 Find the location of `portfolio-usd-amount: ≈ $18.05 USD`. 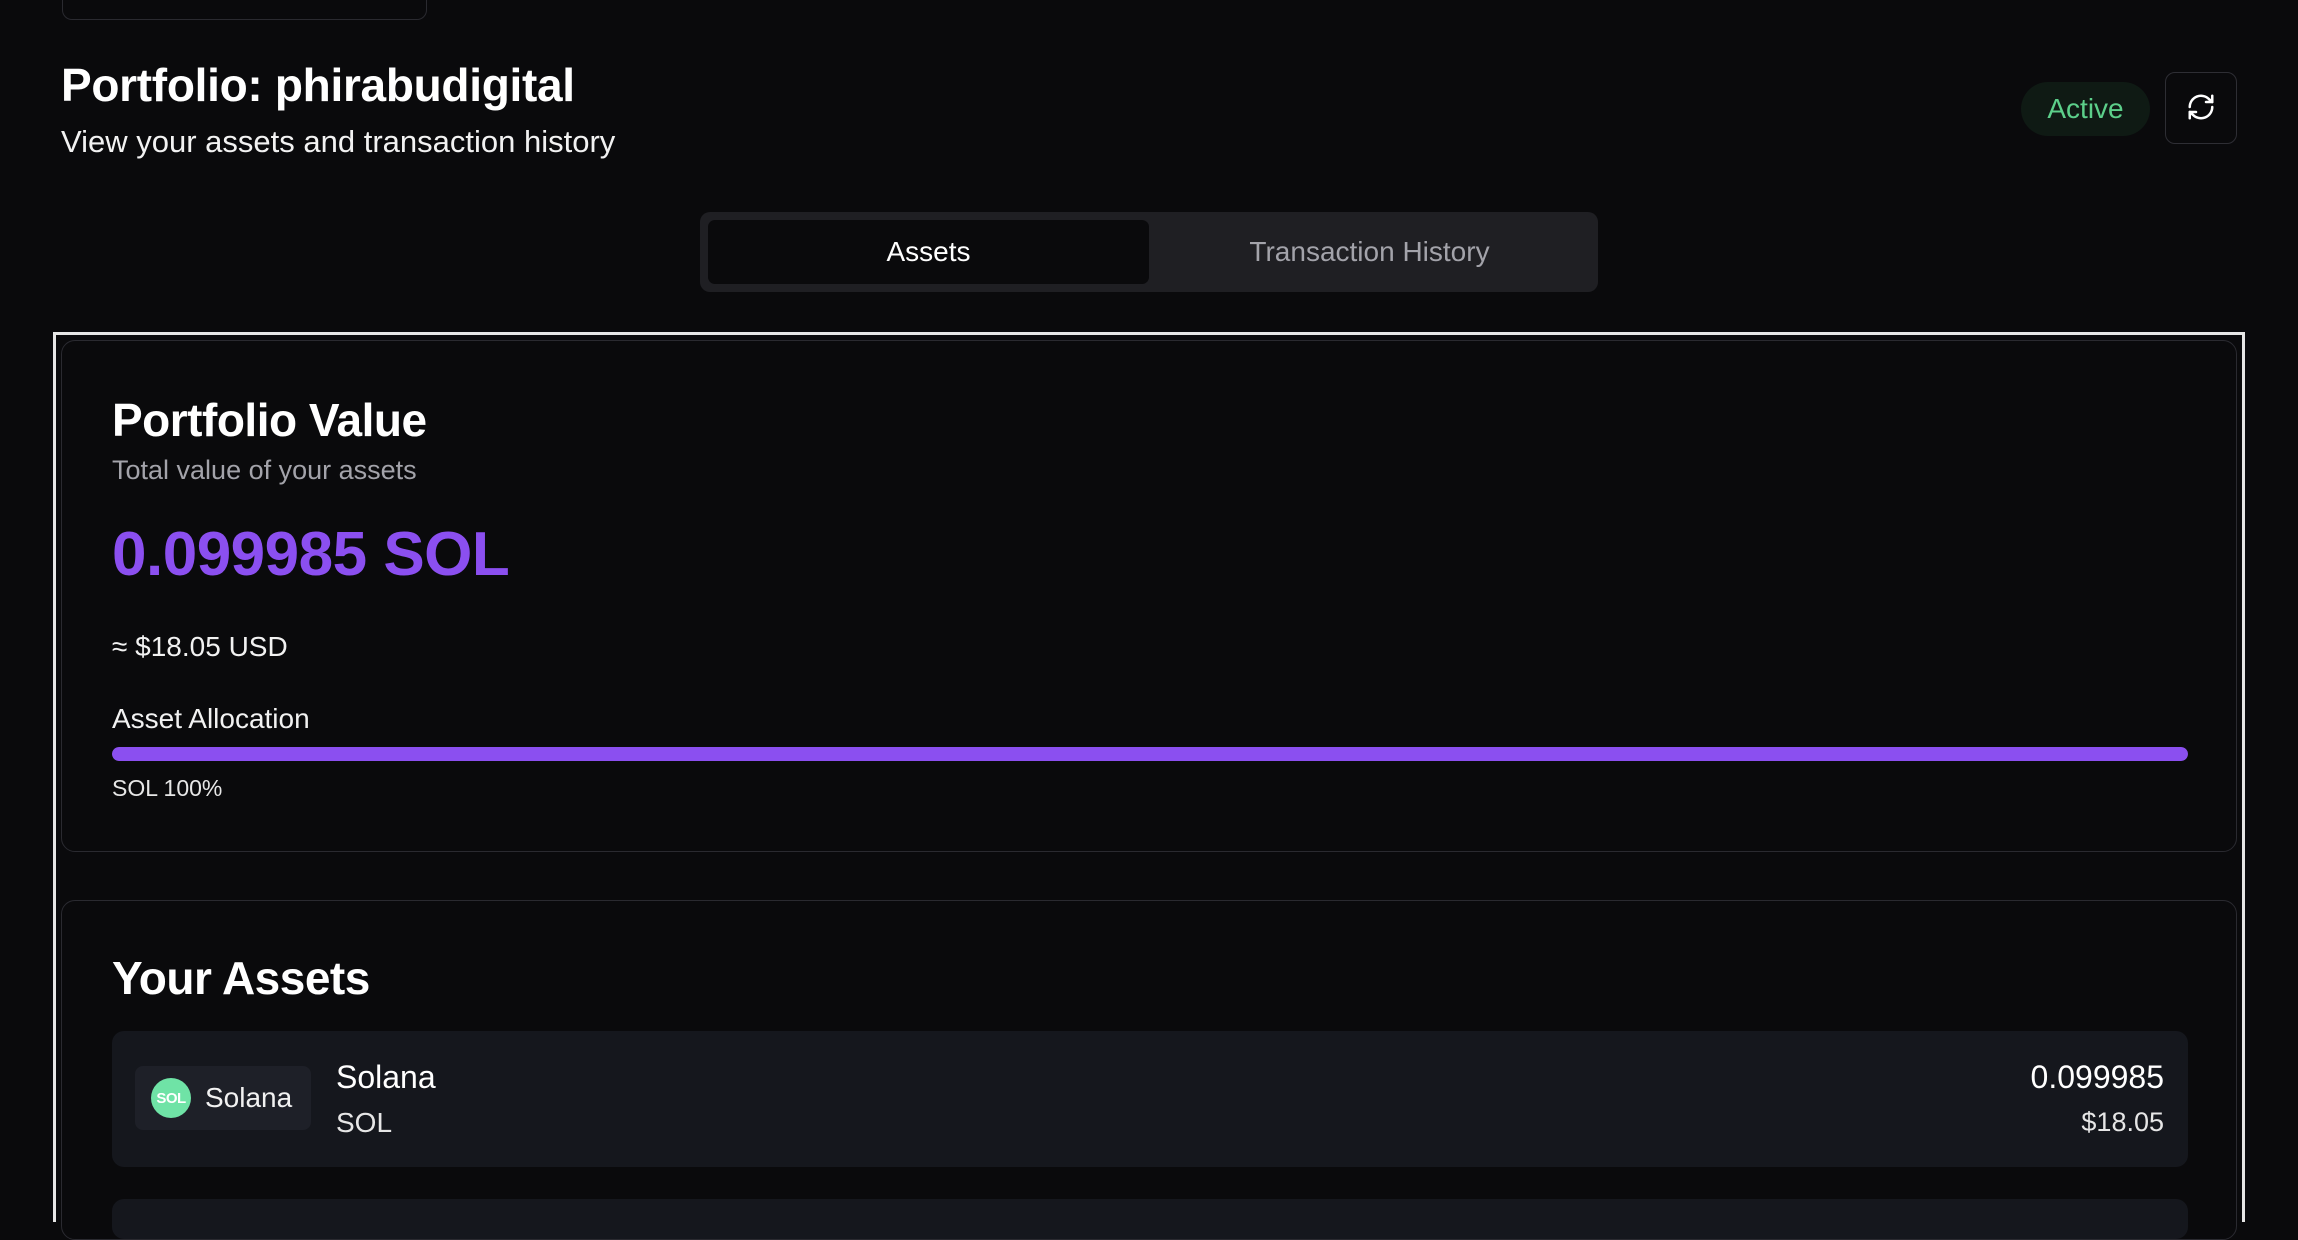

portfolio-usd-amount: ≈ $18.05 USD is located at coordinates (200, 646).